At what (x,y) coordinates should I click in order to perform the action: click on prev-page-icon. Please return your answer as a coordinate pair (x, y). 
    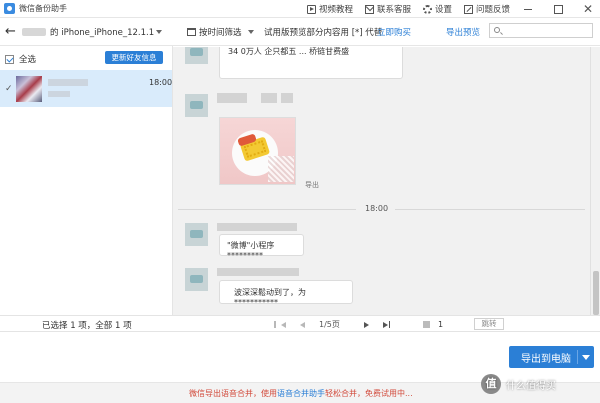
    Looking at the image, I should click on (302, 324).